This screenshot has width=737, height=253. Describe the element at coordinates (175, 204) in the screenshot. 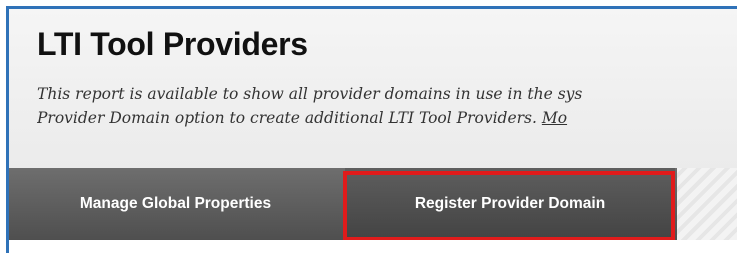

I see `manage-global-properties-button: Manage Global Properties` at that location.